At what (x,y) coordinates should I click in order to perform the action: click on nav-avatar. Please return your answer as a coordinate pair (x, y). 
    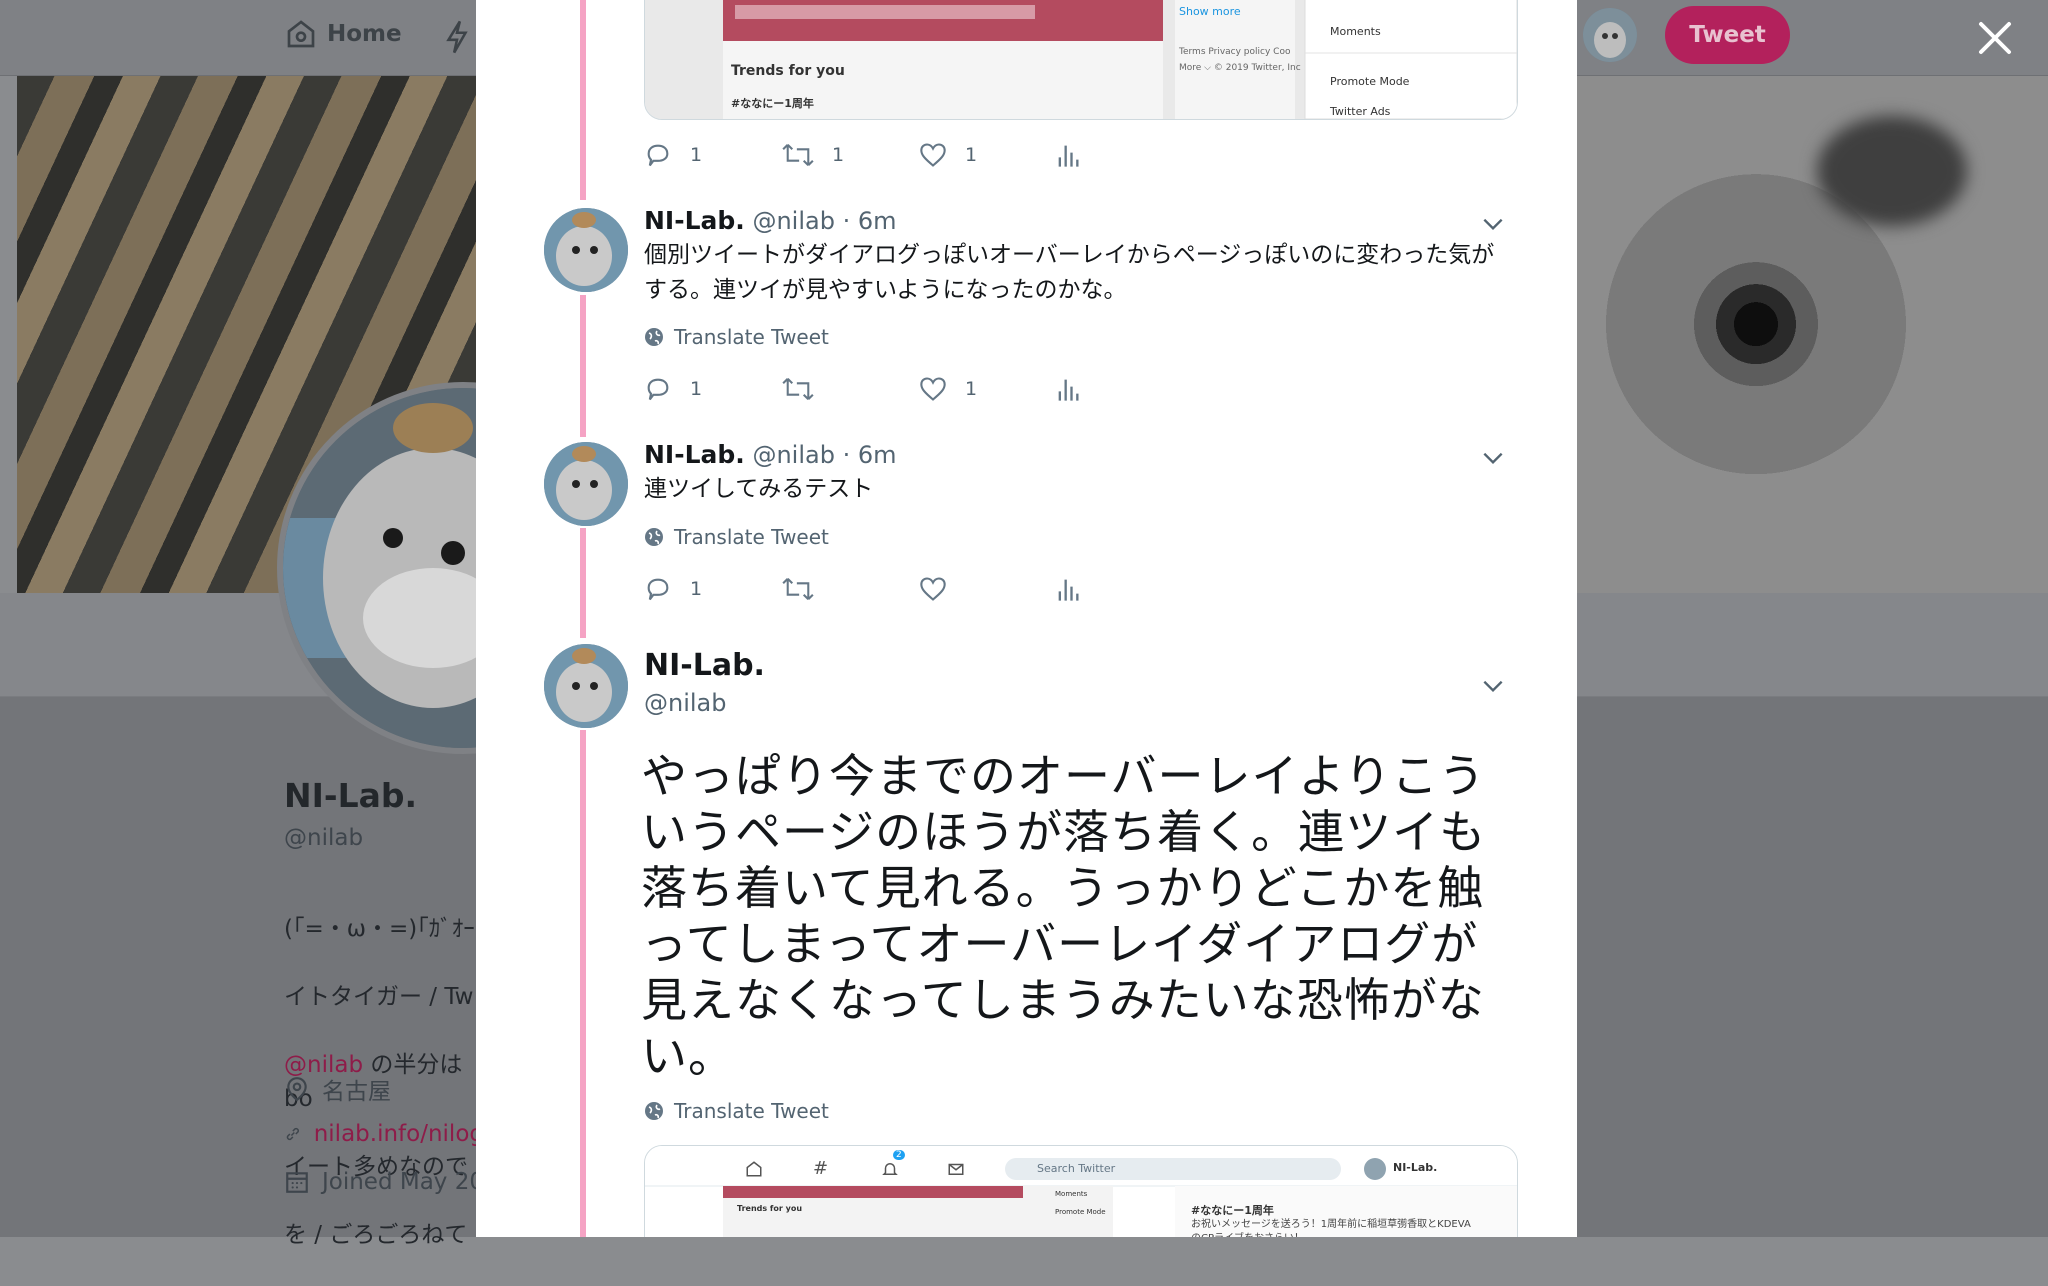
    Looking at the image, I should click on (1610, 35).